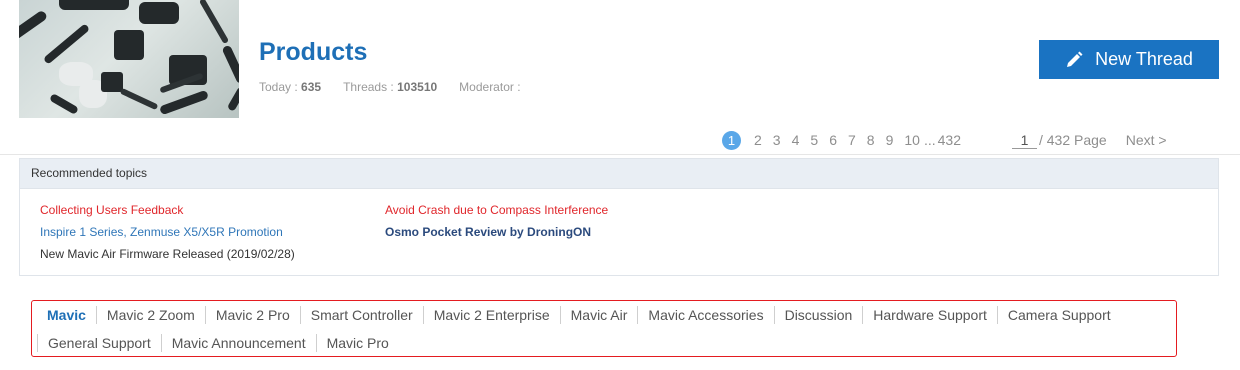 The width and height of the screenshot is (1240, 370). I want to click on today-stat: Today : 635, so click(290, 87).